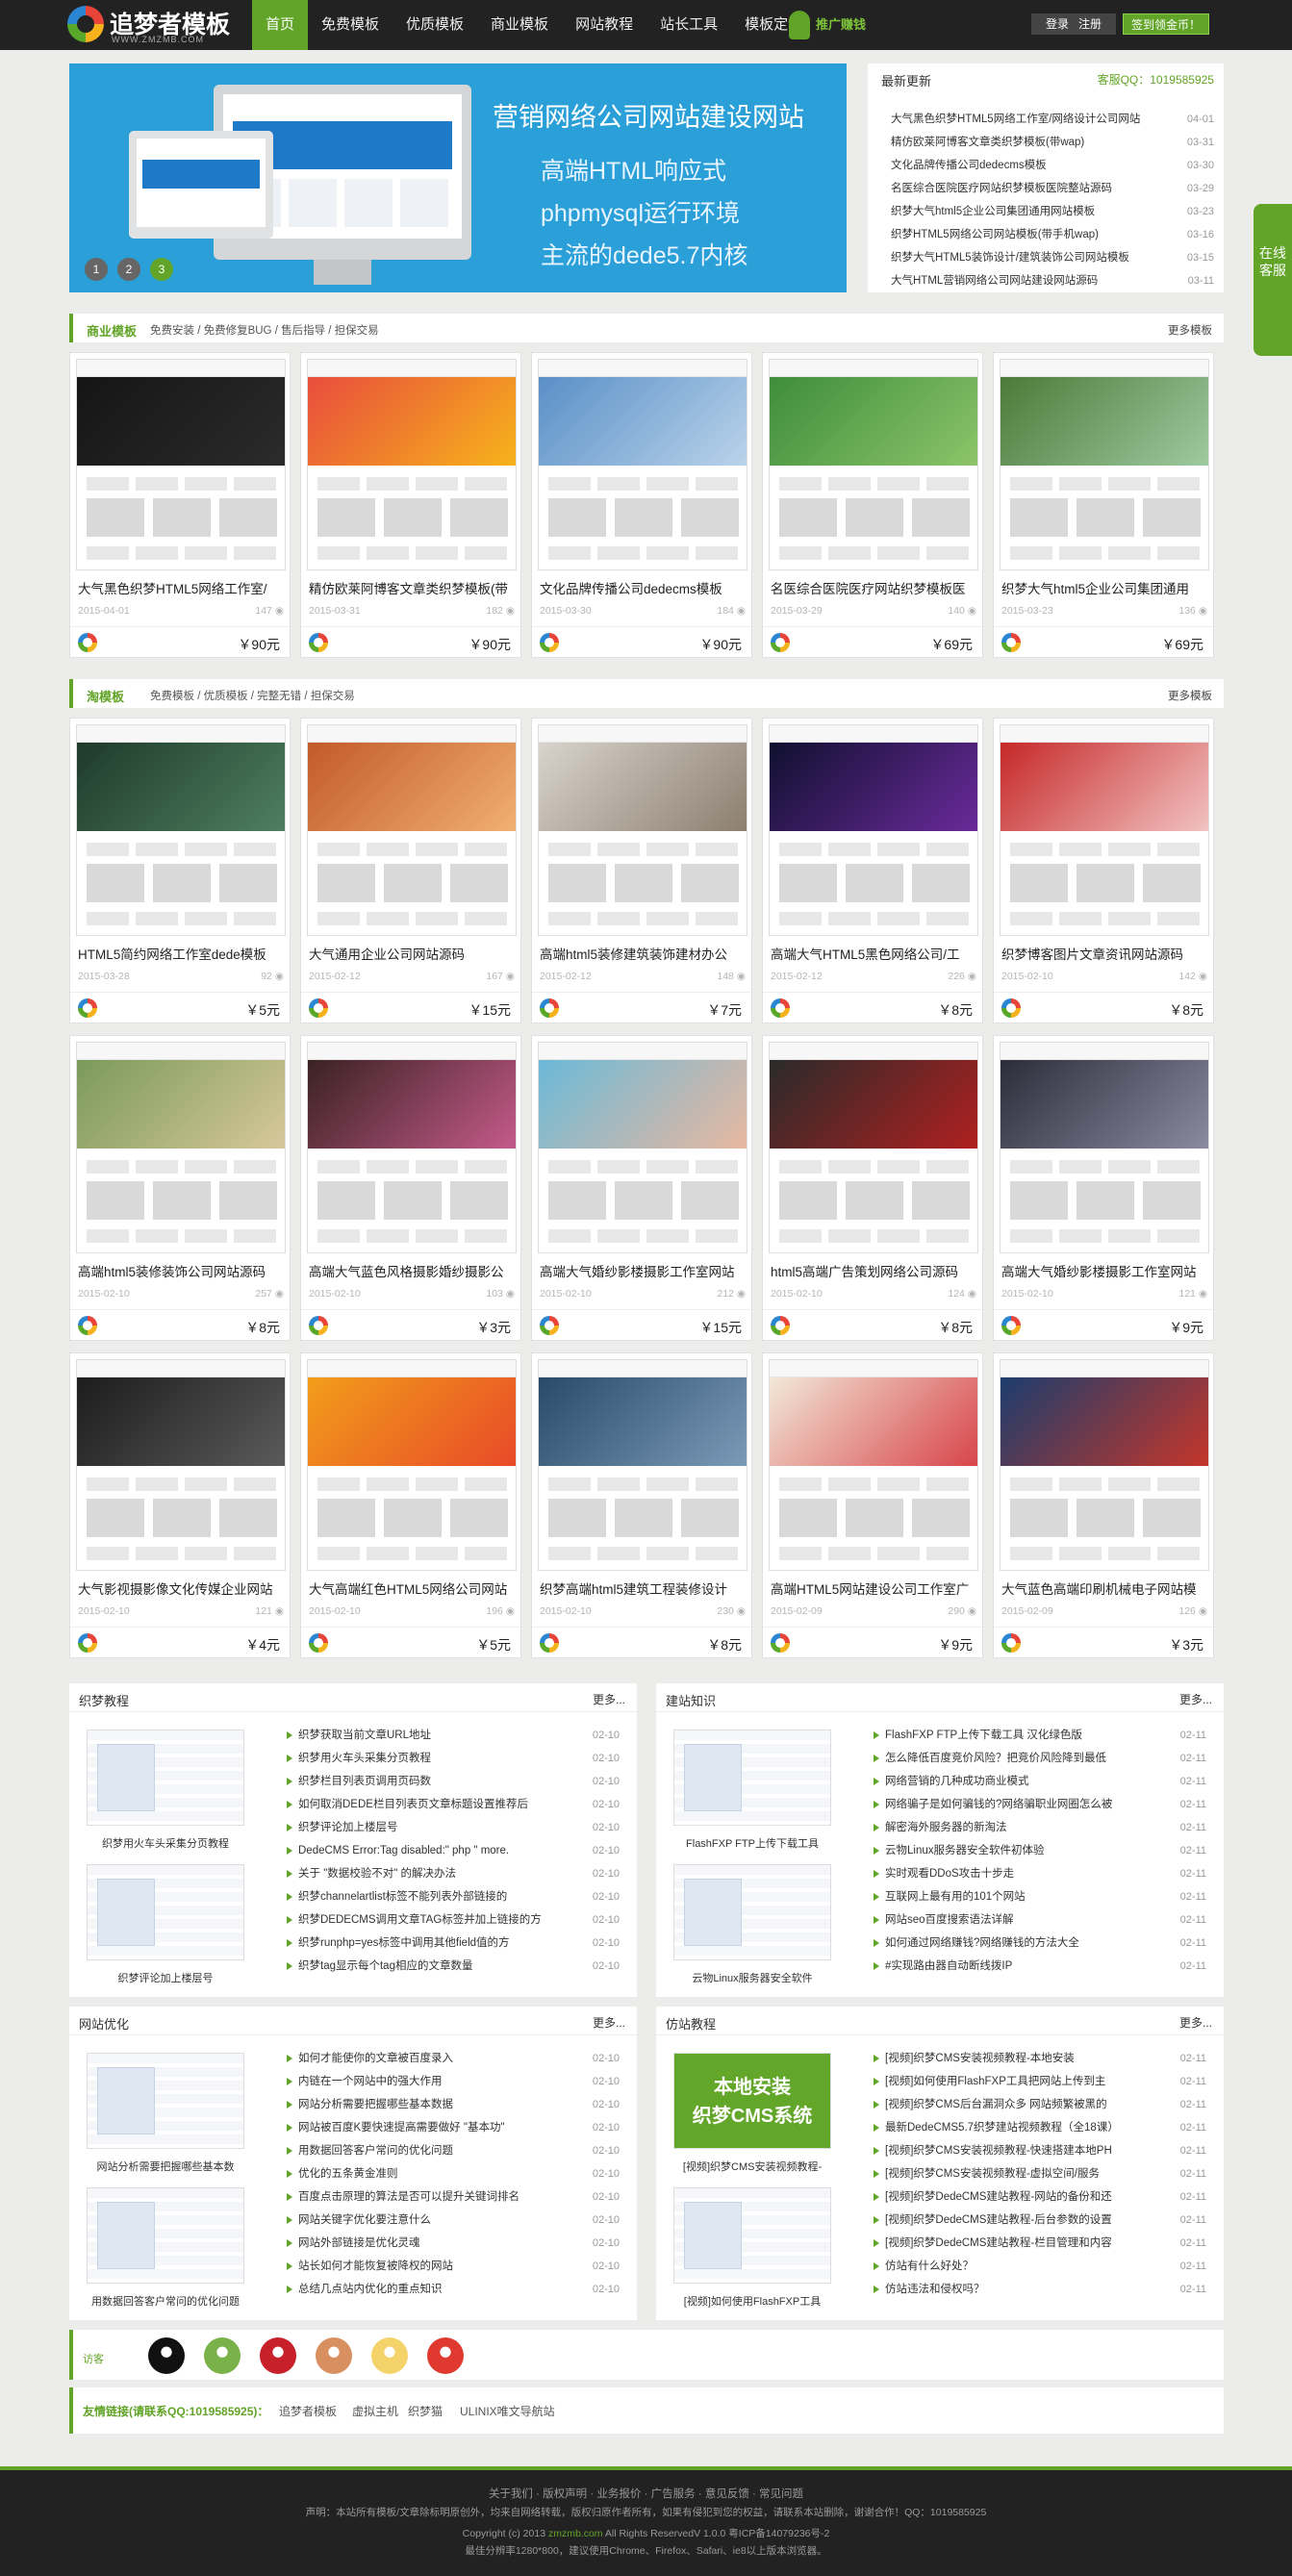 The width and height of the screenshot is (1292, 2576). I want to click on article-title: [视频]织梦CMS安装视频教程-快速搭建本地PH, so click(1029, 2150).